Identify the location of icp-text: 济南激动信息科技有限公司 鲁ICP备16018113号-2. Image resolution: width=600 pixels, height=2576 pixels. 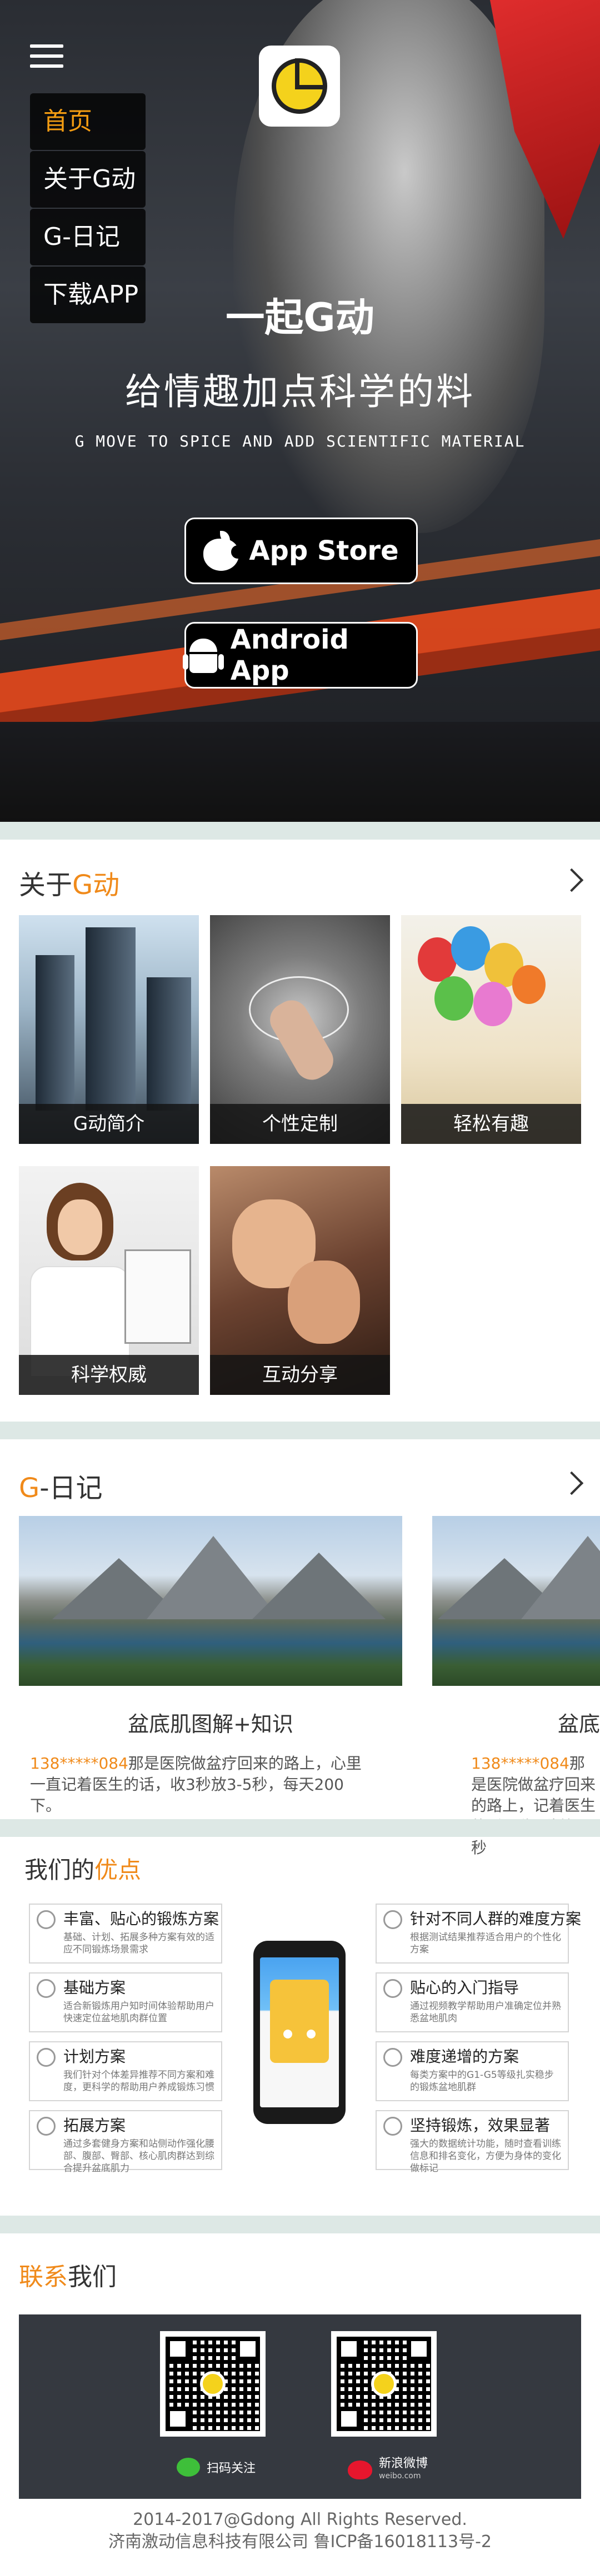
(300, 2542).